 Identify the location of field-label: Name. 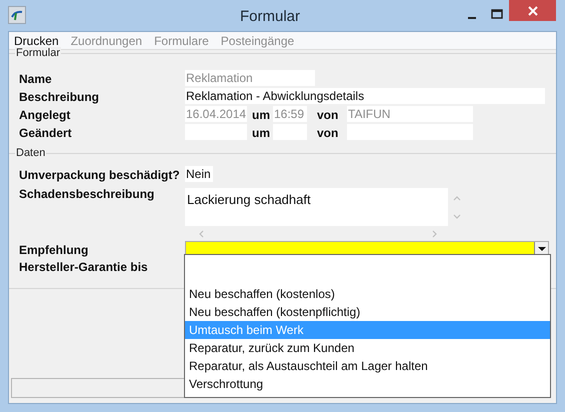
(35, 79).